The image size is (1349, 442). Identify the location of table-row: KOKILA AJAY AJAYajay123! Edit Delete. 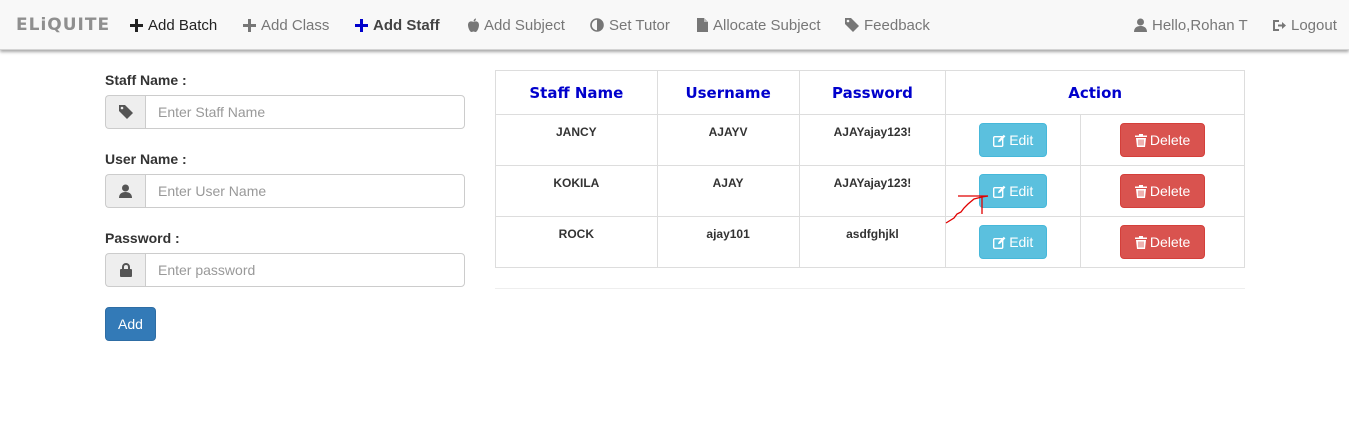
(870, 191).